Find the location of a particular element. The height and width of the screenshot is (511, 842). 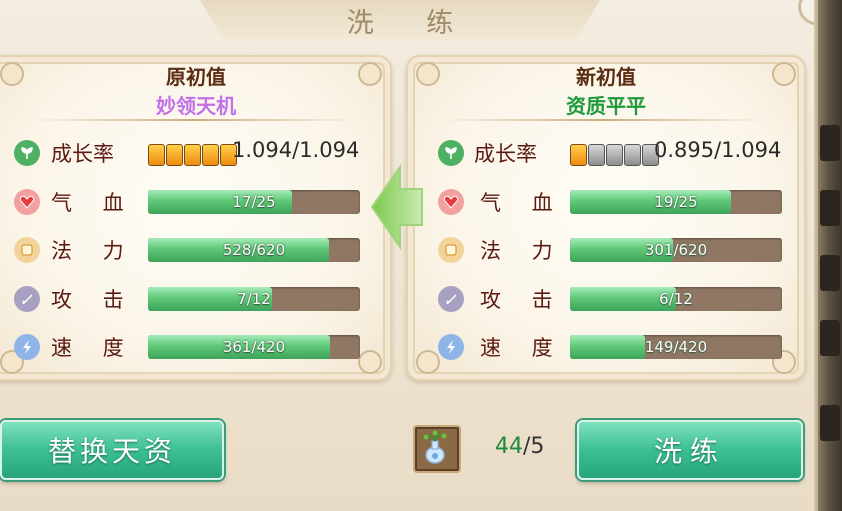

stat-speed-bar: 149/420 is located at coordinates (676, 347).